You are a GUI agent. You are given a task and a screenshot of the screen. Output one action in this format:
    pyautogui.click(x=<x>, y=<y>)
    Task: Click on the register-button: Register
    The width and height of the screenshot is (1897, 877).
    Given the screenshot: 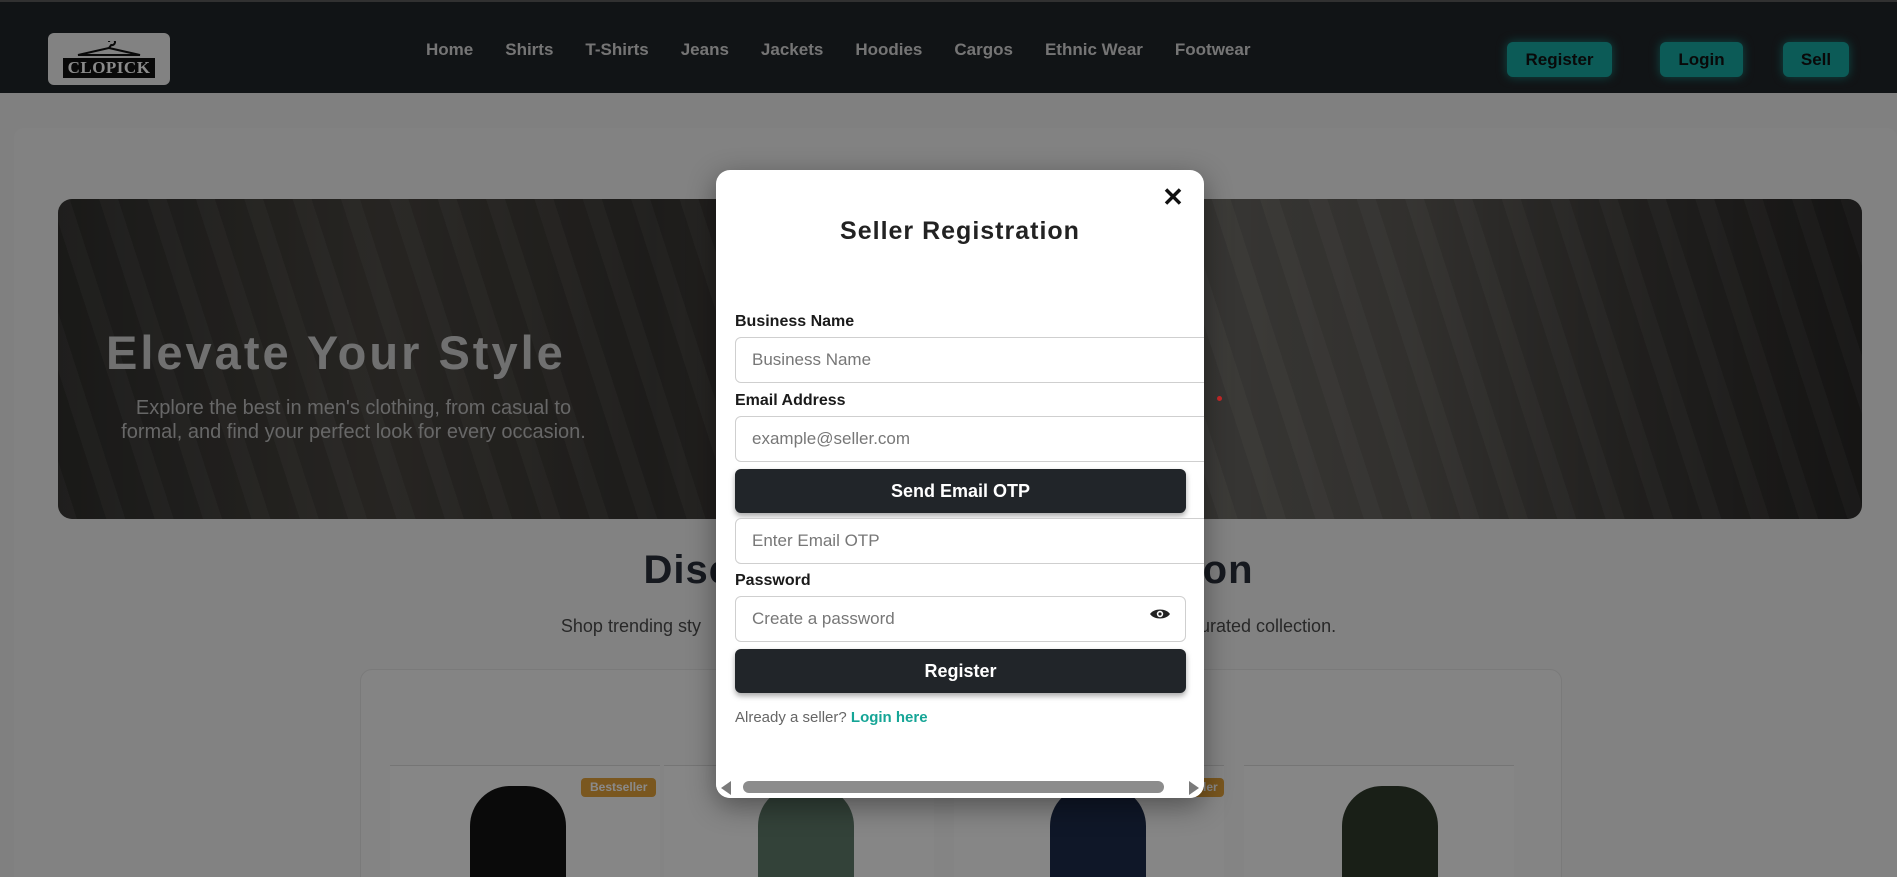 What is the action you would take?
    pyautogui.click(x=960, y=671)
    